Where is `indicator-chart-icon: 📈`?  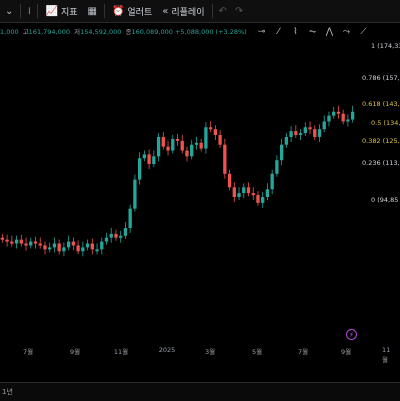
indicator-chart-icon: 📈 is located at coordinates (51, 11).